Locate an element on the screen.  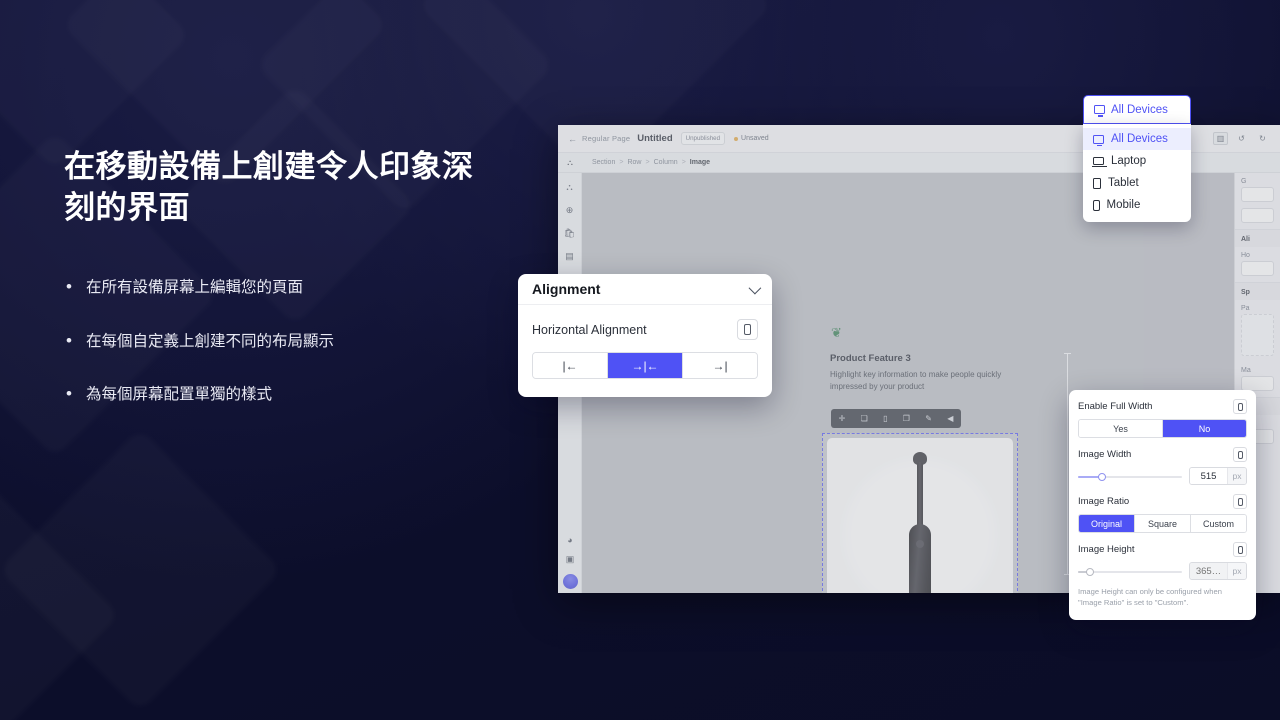
history-clock-icon: ◕ is located at coordinates (569, 540).